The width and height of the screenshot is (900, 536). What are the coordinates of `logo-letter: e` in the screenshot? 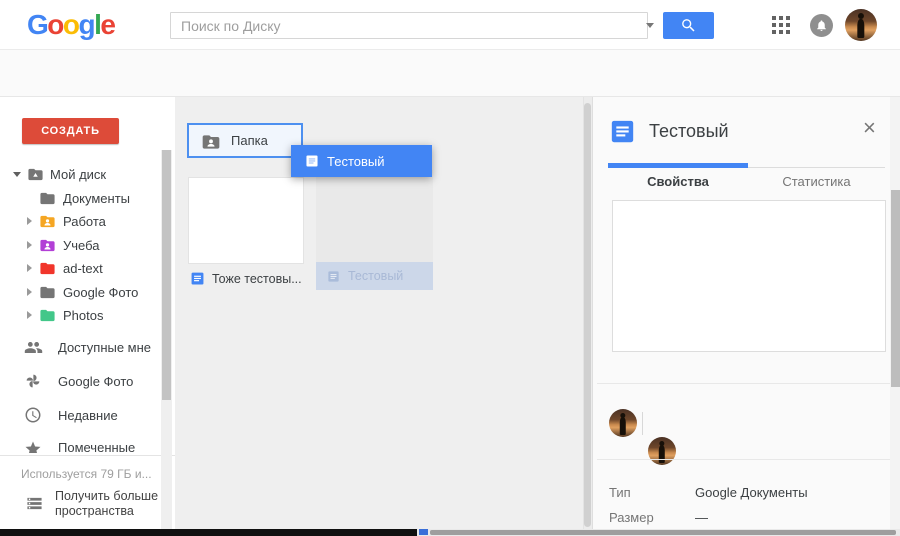 It's located at (108, 24).